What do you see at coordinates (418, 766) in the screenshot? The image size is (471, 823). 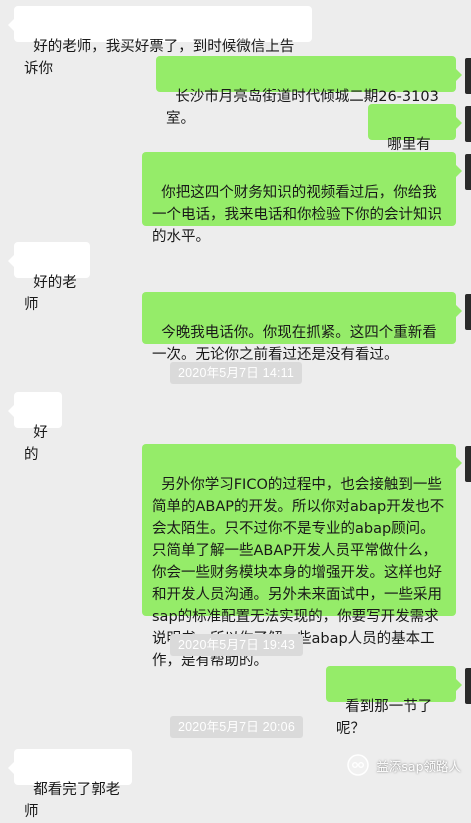 I see `watermark-text: 益添sap领路人` at bounding box center [418, 766].